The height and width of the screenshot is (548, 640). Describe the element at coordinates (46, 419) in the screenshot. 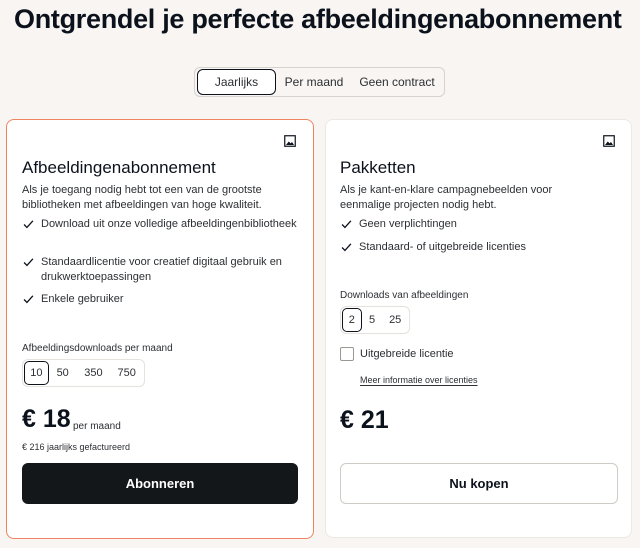

I see `price: € 18` at that location.